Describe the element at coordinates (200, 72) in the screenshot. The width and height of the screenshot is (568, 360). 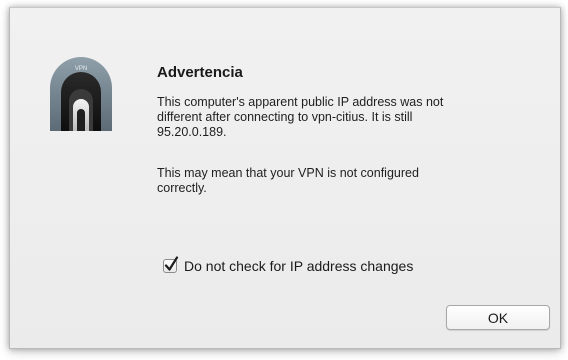
I see `dialog-title: Advertencia` at that location.